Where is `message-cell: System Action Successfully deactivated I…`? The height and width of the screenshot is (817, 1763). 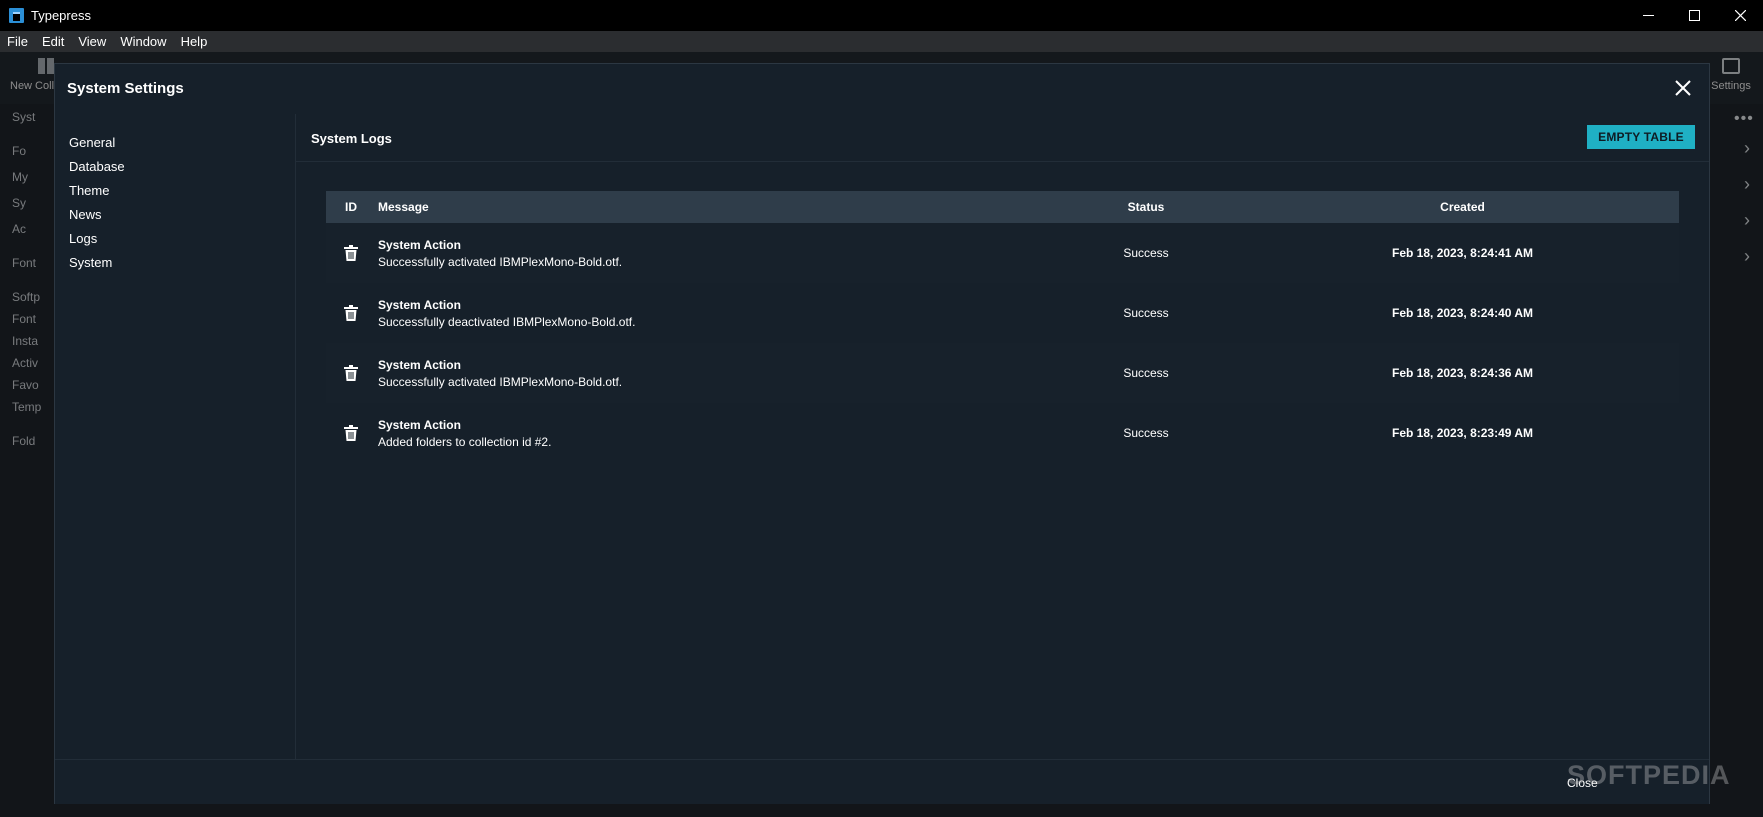
message-cell: System Action Successfully deactivated I… is located at coordinates (712, 313).